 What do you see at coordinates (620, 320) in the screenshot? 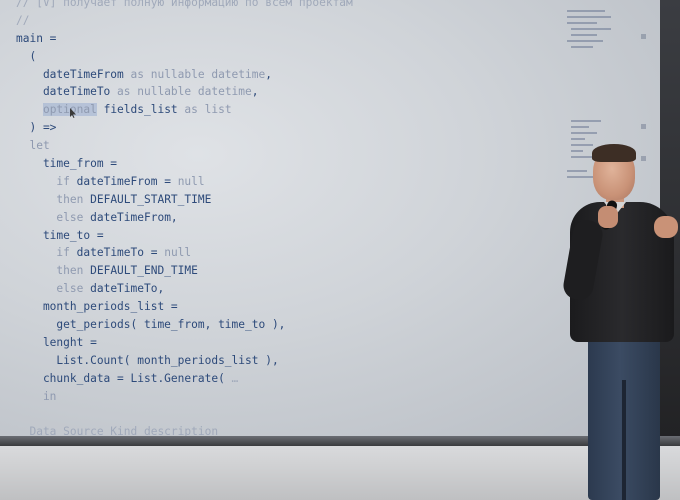
I see `speaker-person` at bounding box center [620, 320].